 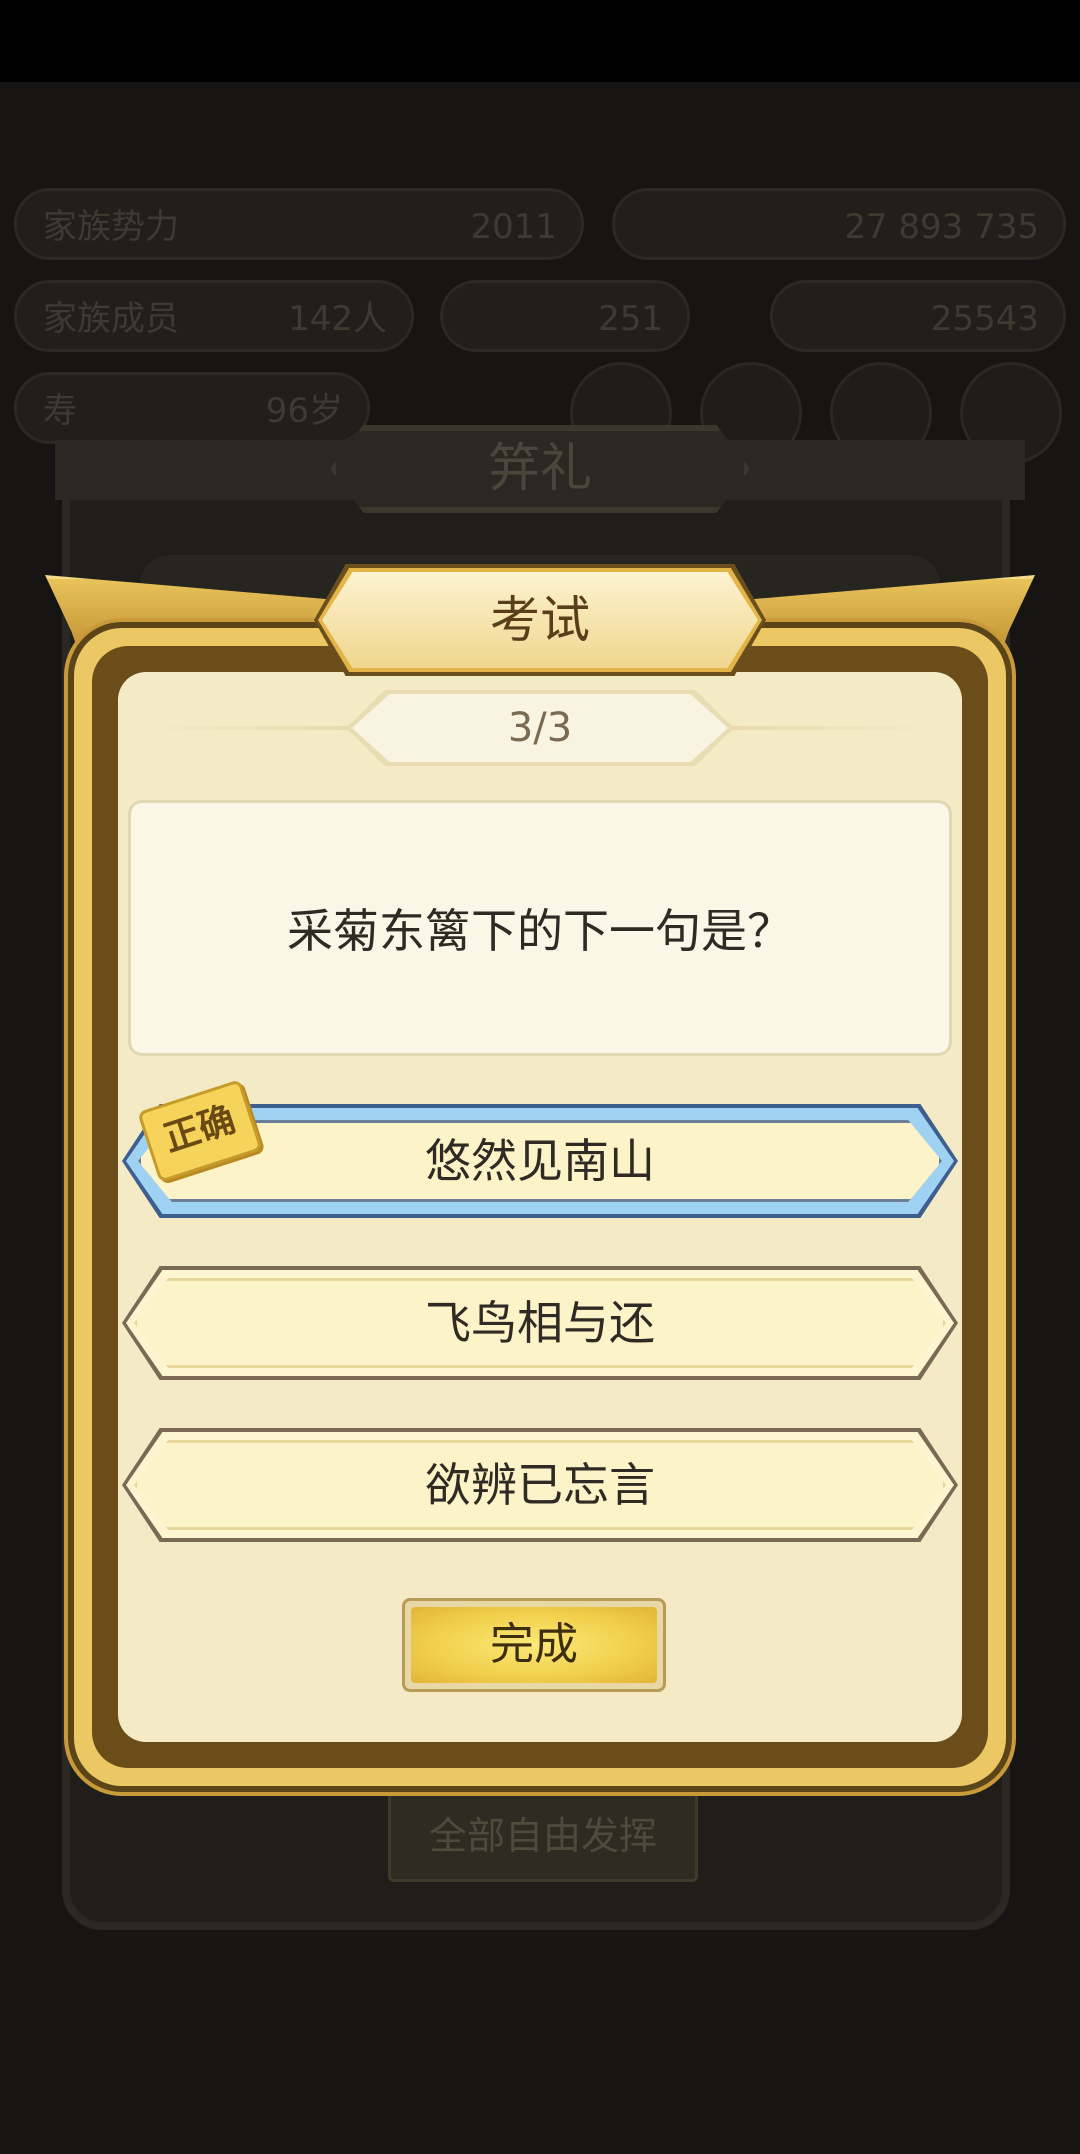 I want to click on family-members-panel: 家族成员 142人, so click(x=214, y=316).